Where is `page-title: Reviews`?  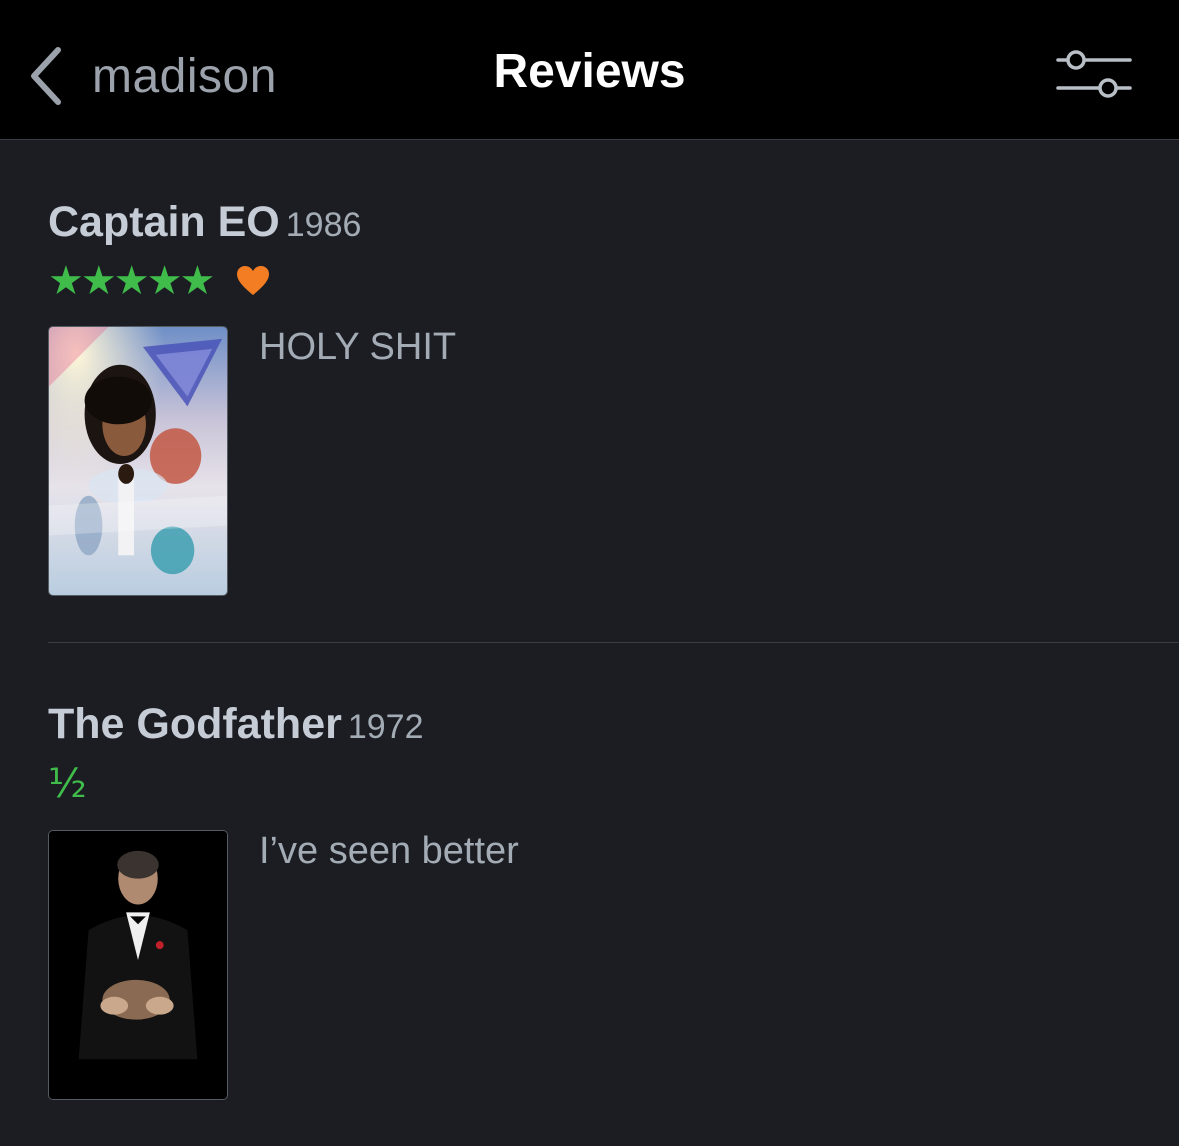
page-title: Reviews is located at coordinates (589, 71).